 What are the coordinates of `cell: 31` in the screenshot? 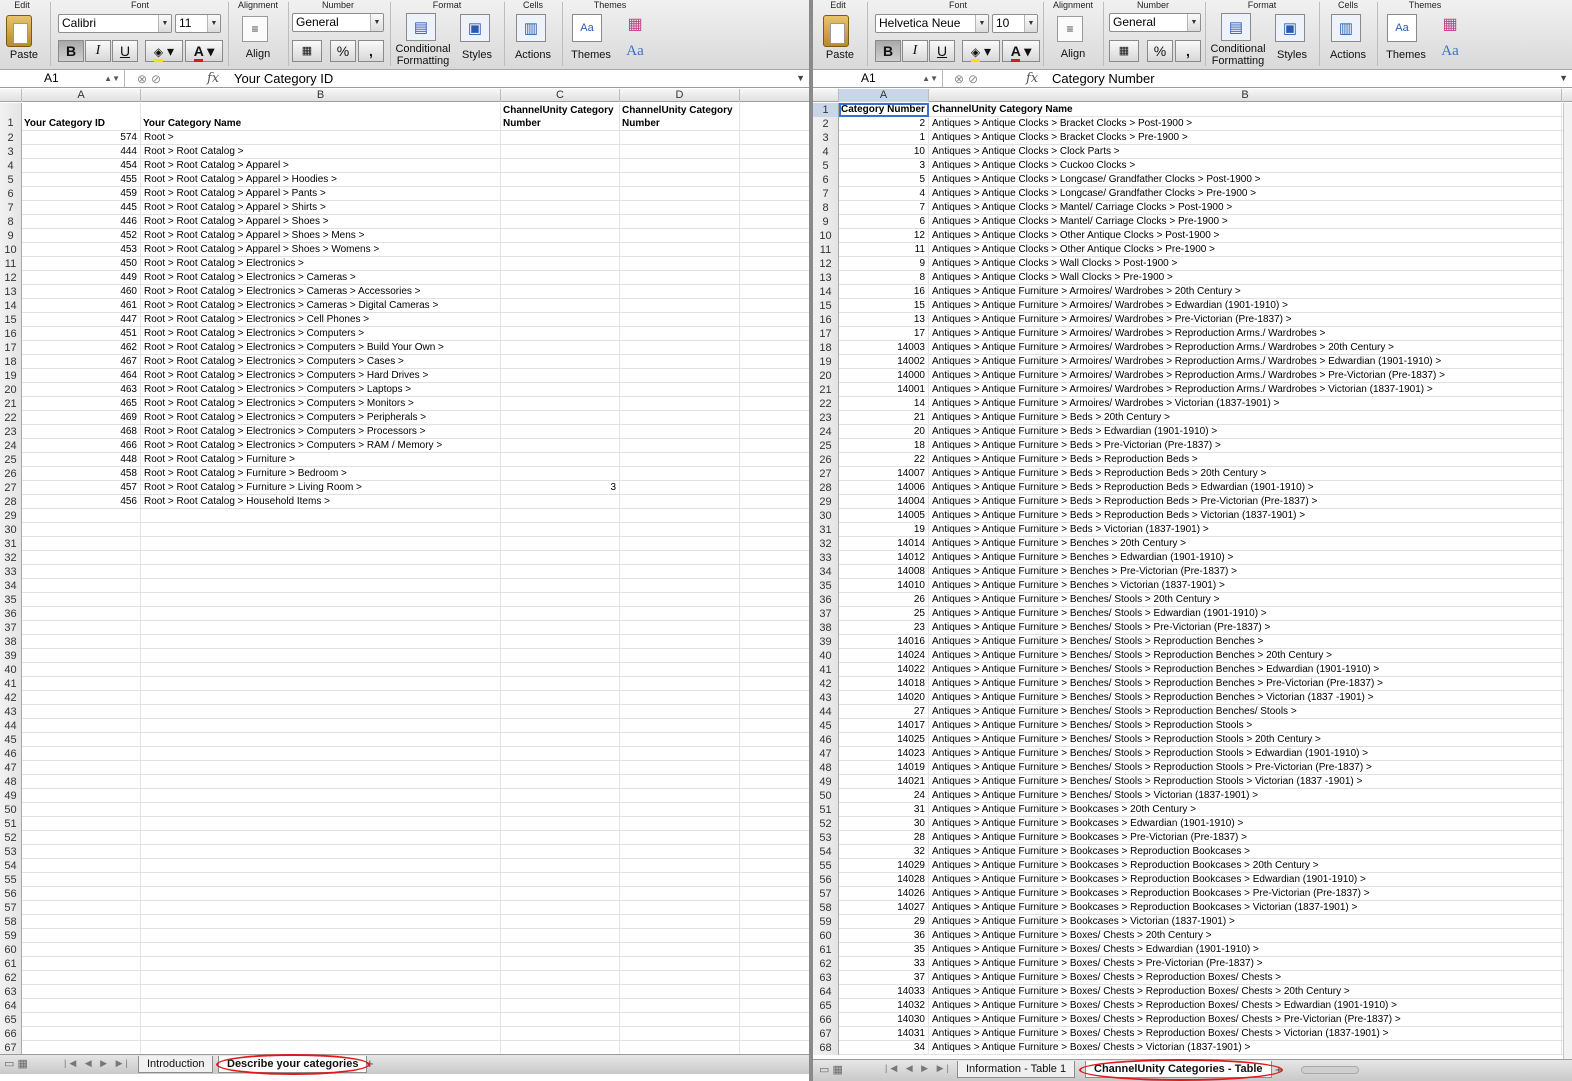 It's located at (884, 810).